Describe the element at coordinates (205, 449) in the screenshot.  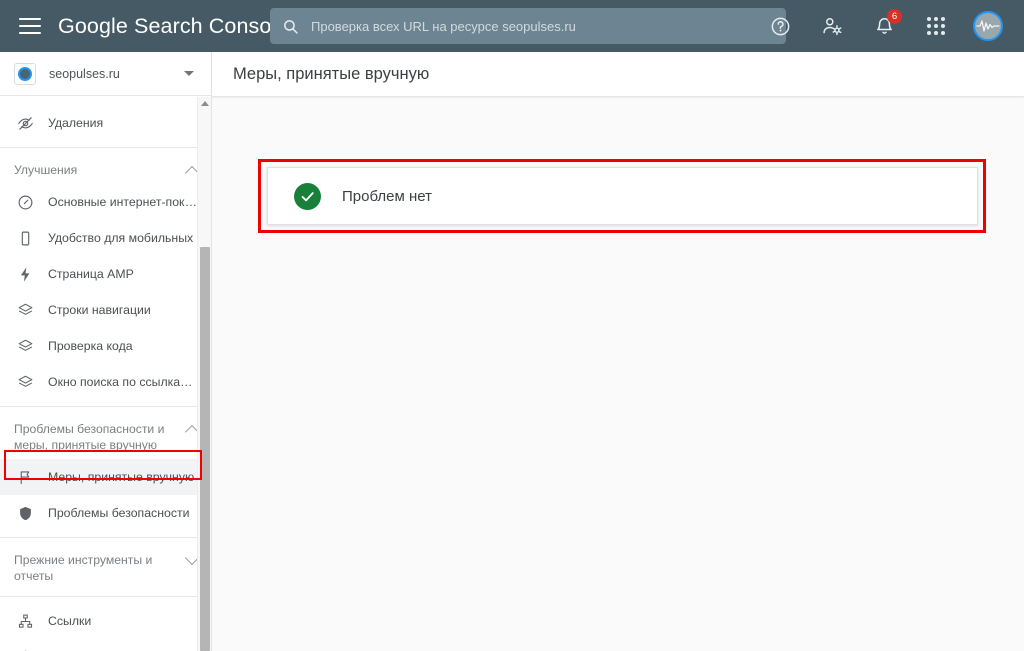
I see `sidebar-scrollbar-thumb` at that location.